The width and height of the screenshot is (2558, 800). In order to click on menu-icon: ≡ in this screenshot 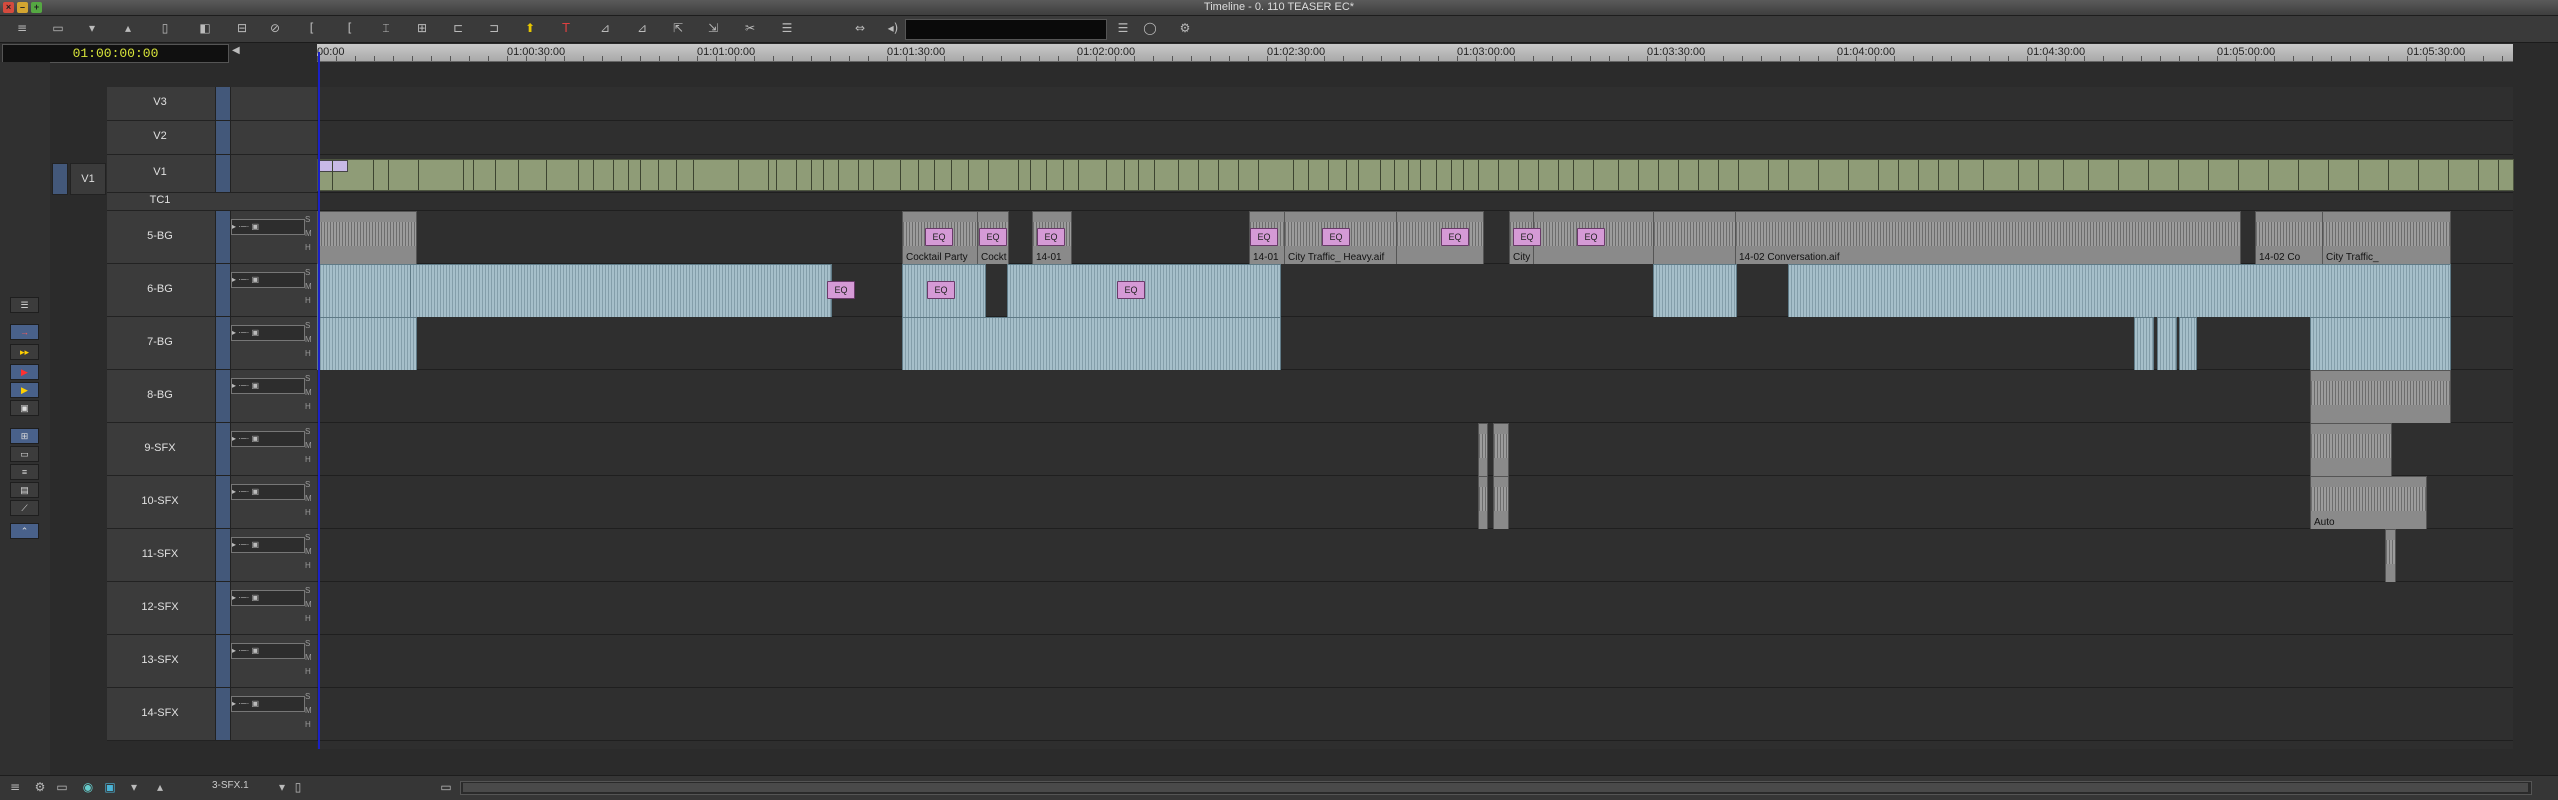, I will do `click(22, 28)`.